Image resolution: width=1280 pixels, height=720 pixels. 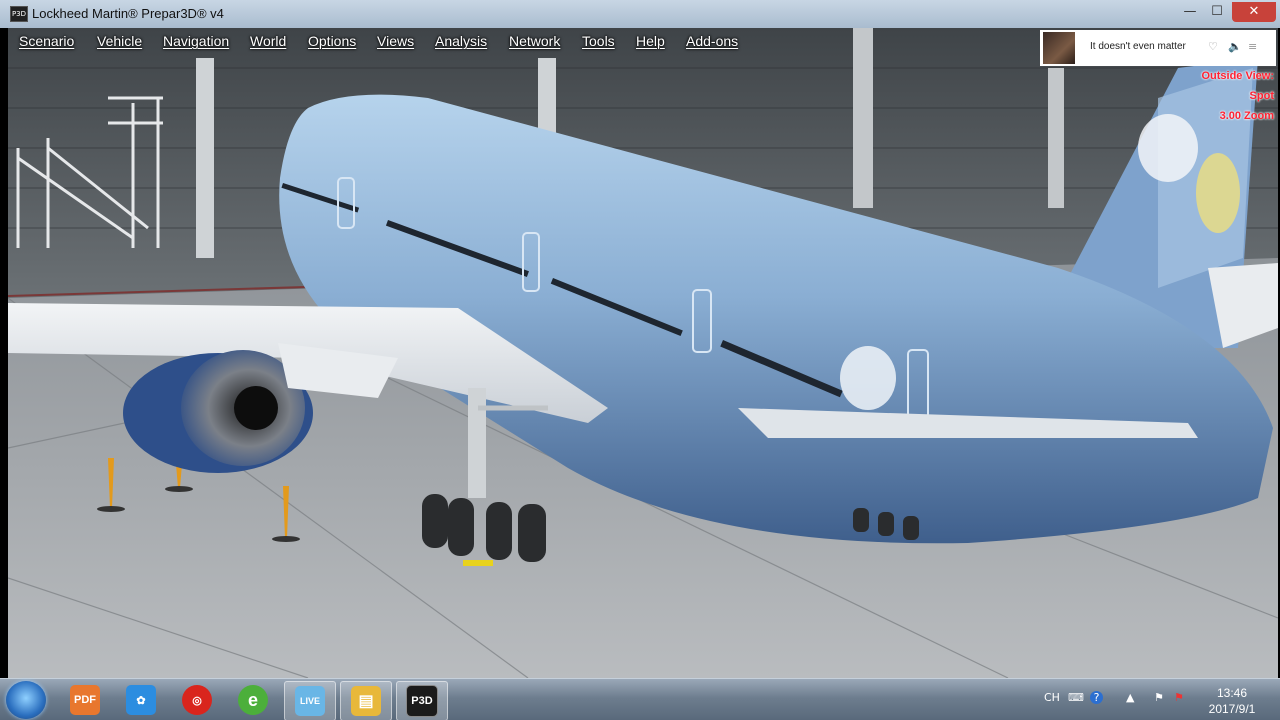 I want to click on clock-time: 13:46, so click(x=1232, y=693).